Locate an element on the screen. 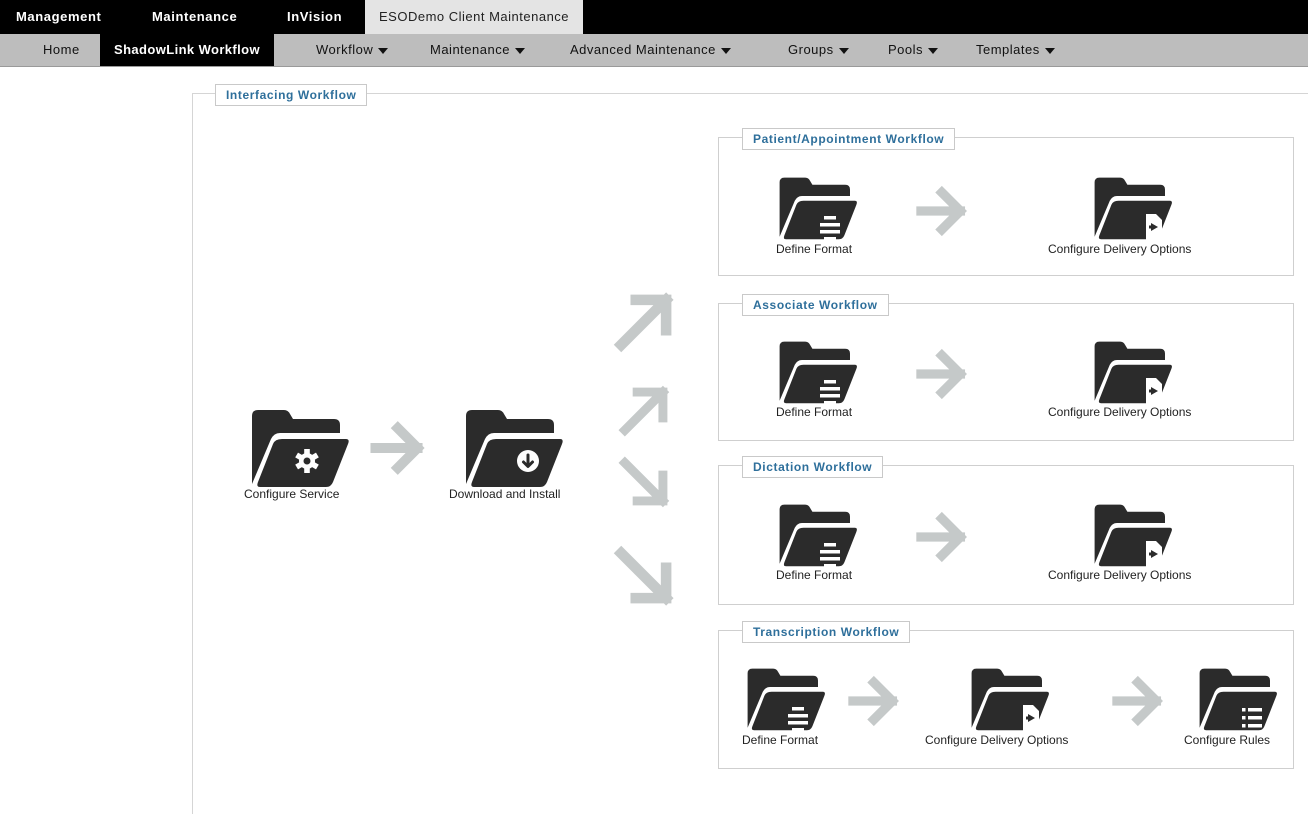 This screenshot has width=1308, height=814. patient-workflow-title: Patient/Appointment Workflow is located at coordinates (849, 139).